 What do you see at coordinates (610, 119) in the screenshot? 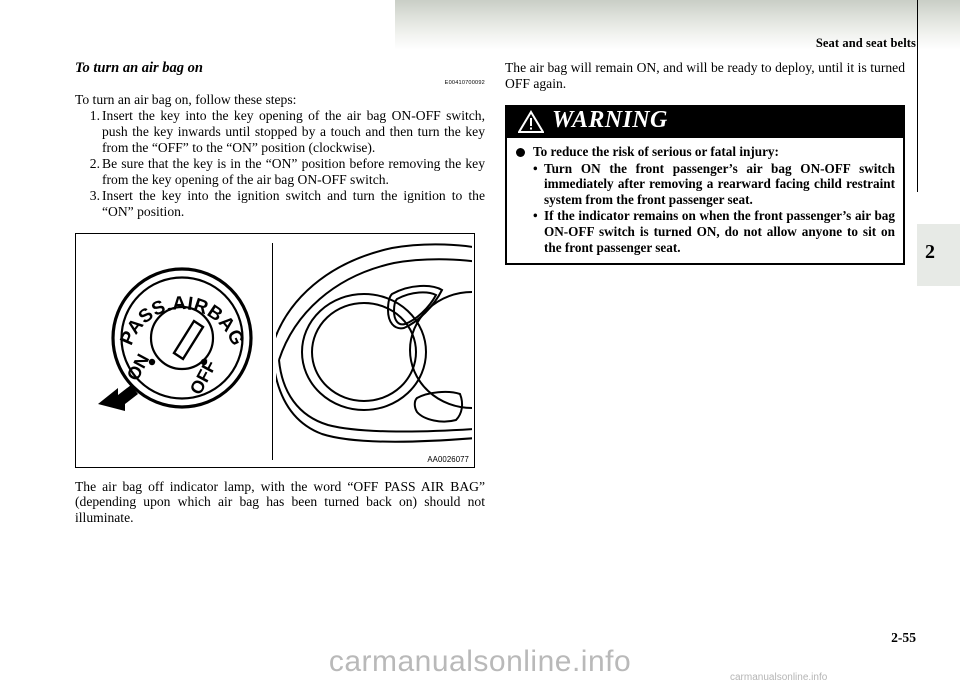
I see `warning-title: WARNING` at bounding box center [610, 119].